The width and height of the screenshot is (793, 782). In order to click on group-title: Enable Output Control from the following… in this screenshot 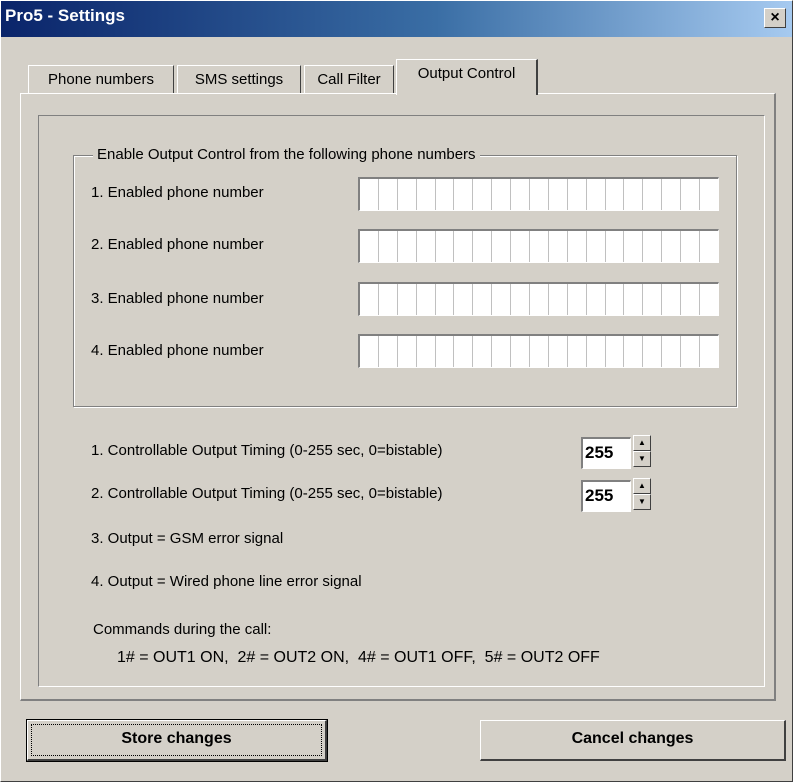, I will do `click(286, 154)`.